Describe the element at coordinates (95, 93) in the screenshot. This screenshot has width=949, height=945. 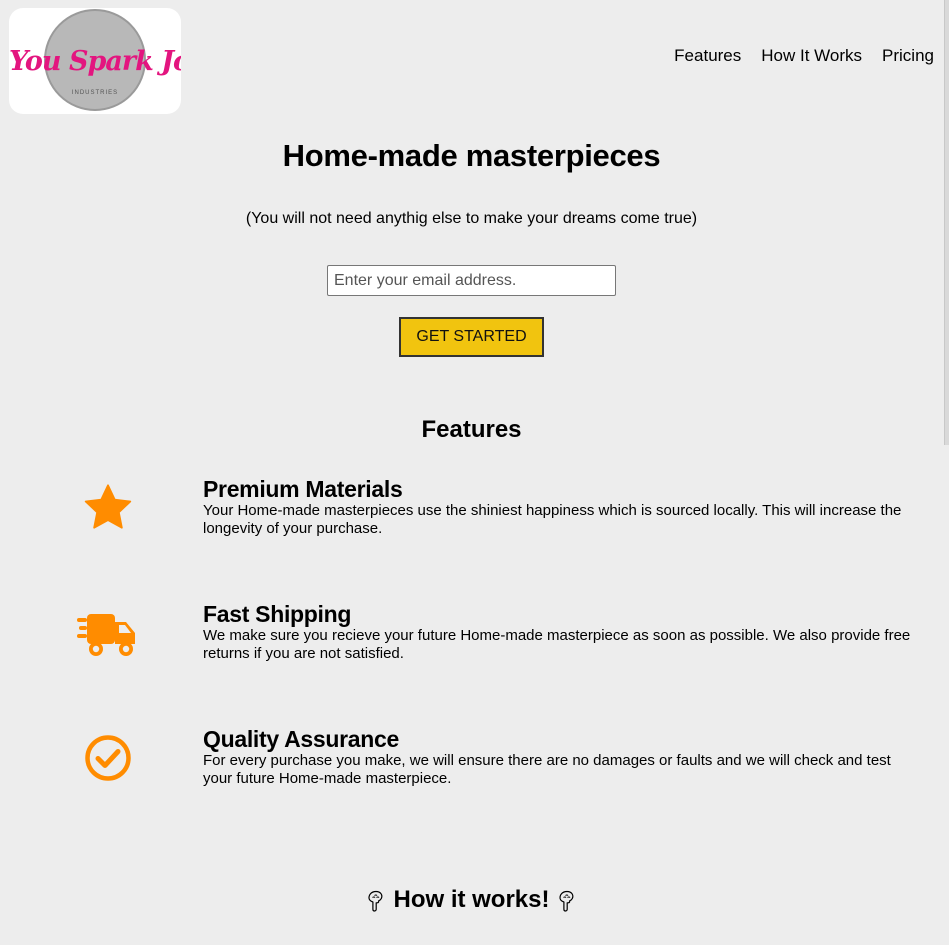
I see `logo-subtitle: INDUSTRIES` at that location.